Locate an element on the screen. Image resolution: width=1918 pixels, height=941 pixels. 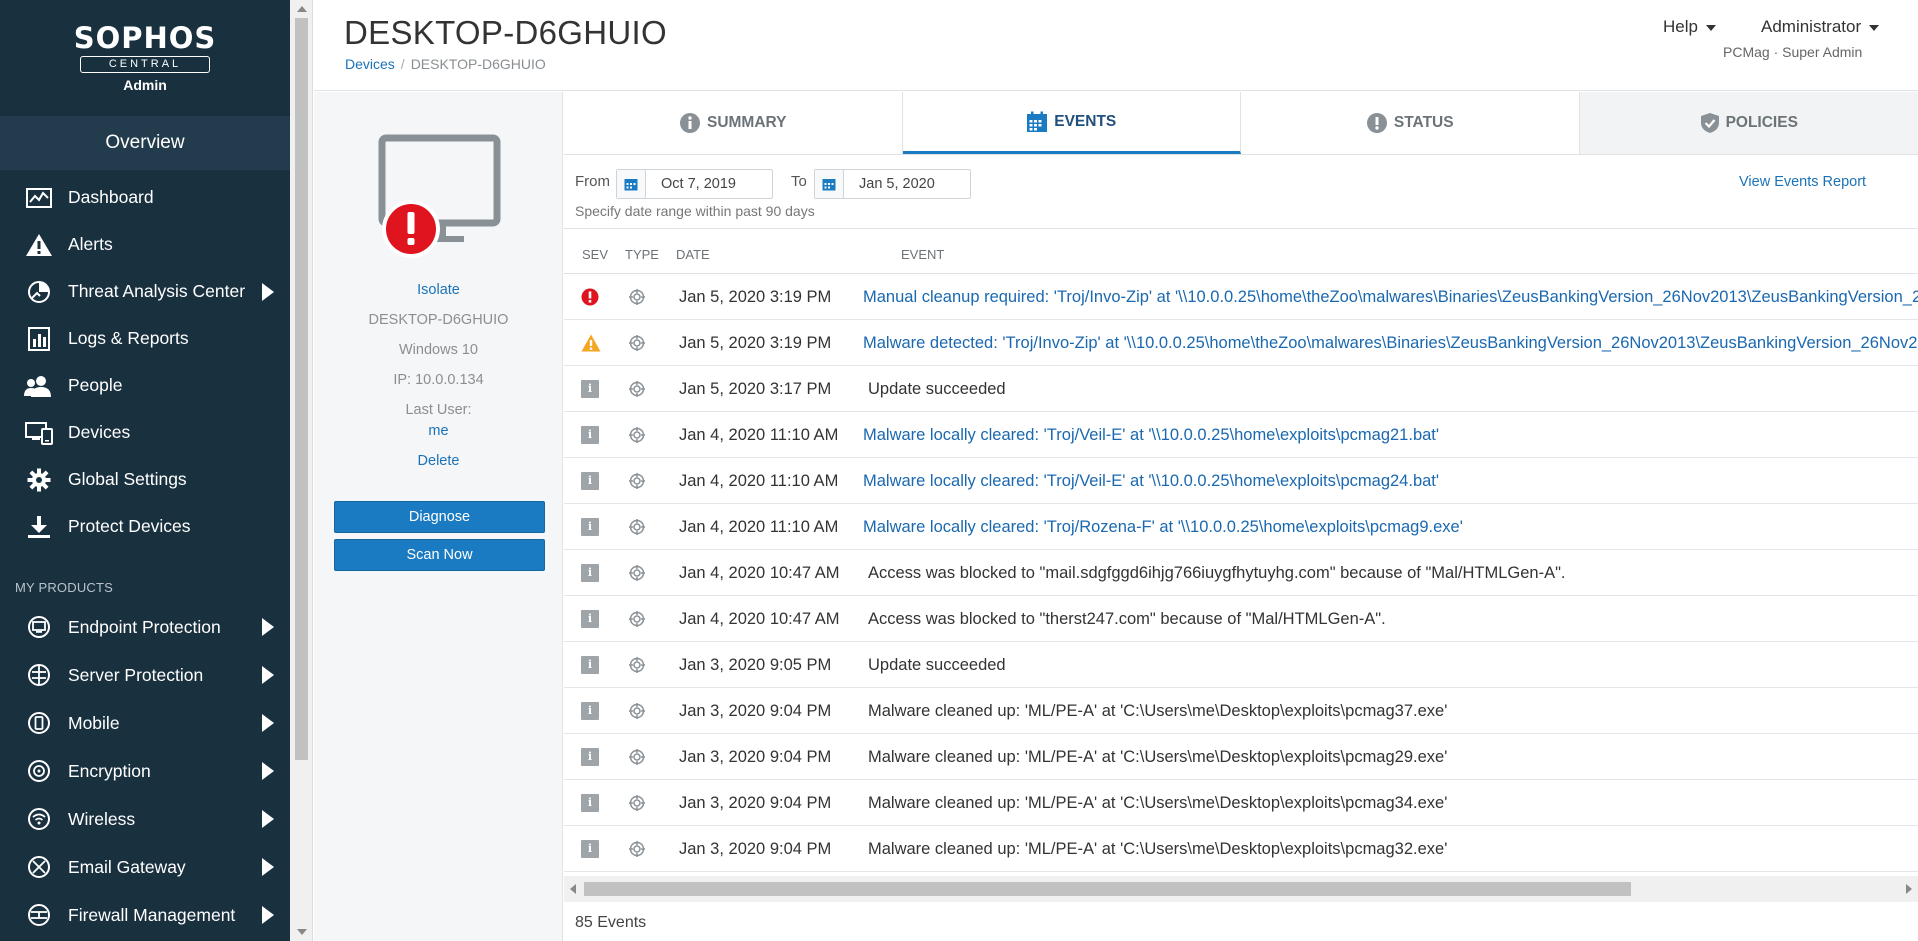
sidebar-item-encryption: Encryption is located at coordinates (145, 771).